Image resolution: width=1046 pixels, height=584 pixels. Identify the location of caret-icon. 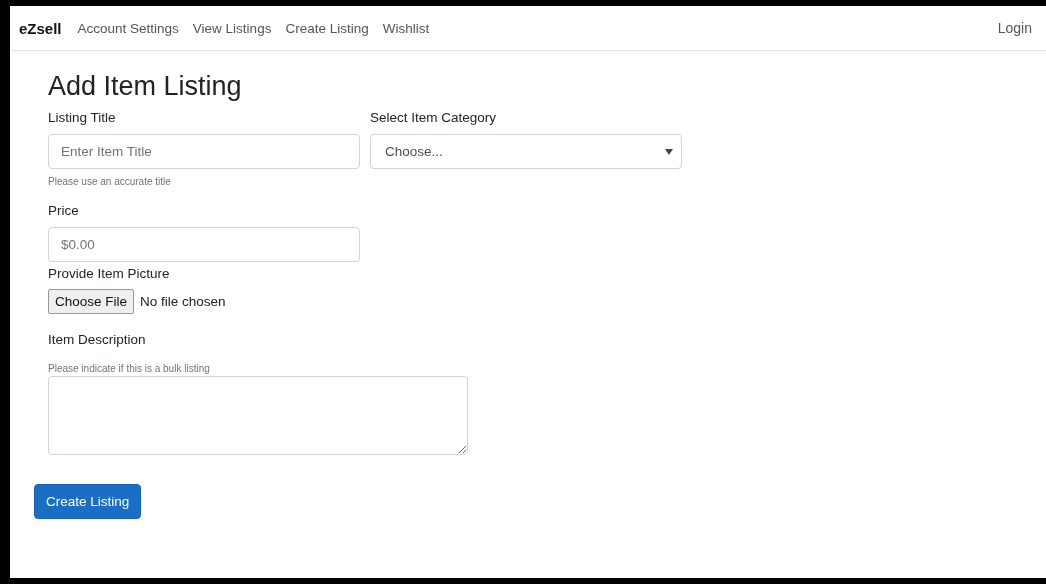
(669, 151).